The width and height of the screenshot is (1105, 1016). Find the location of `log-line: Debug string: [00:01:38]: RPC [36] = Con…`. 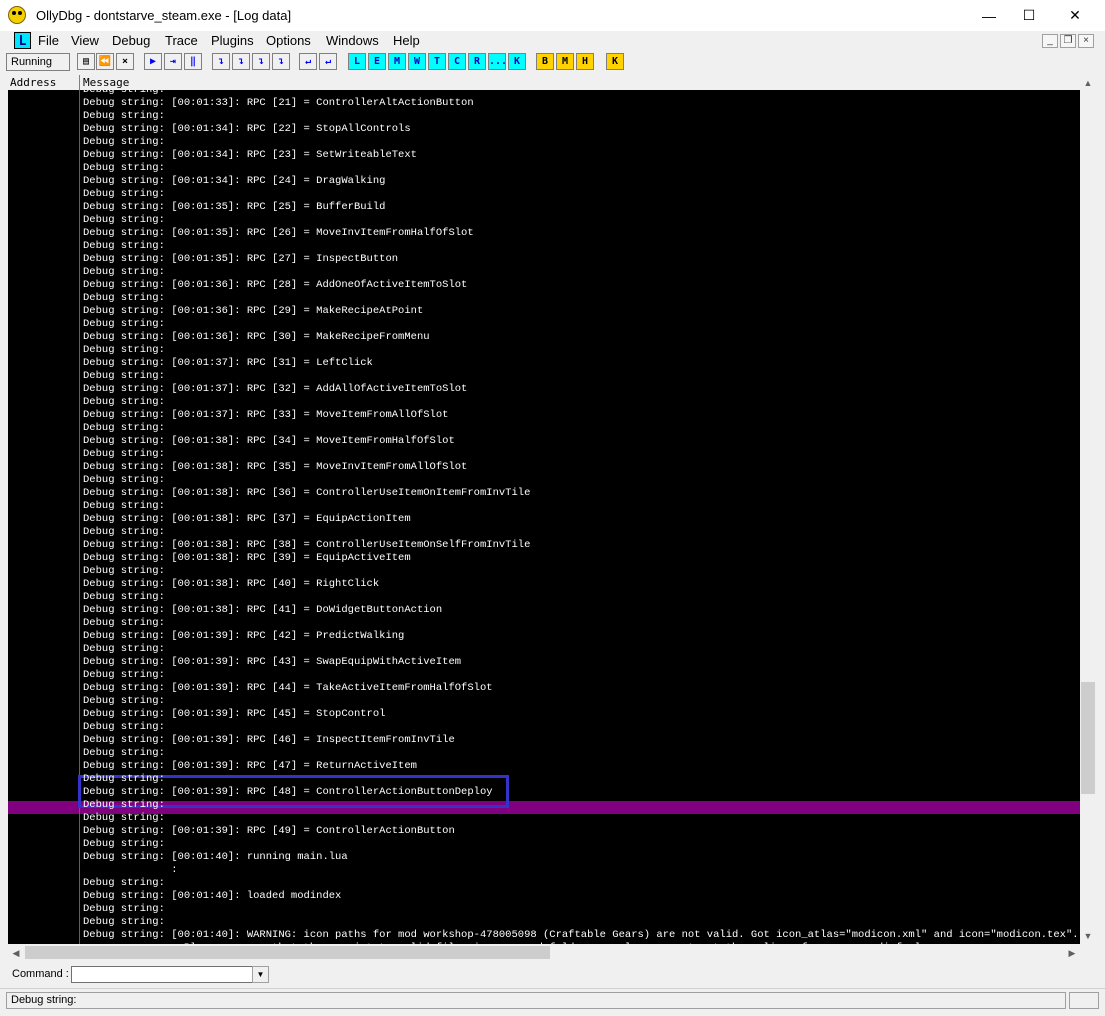

log-line: Debug string: [00:01:38]: RPC [36] = Con… is located at coordinates (306, 493).